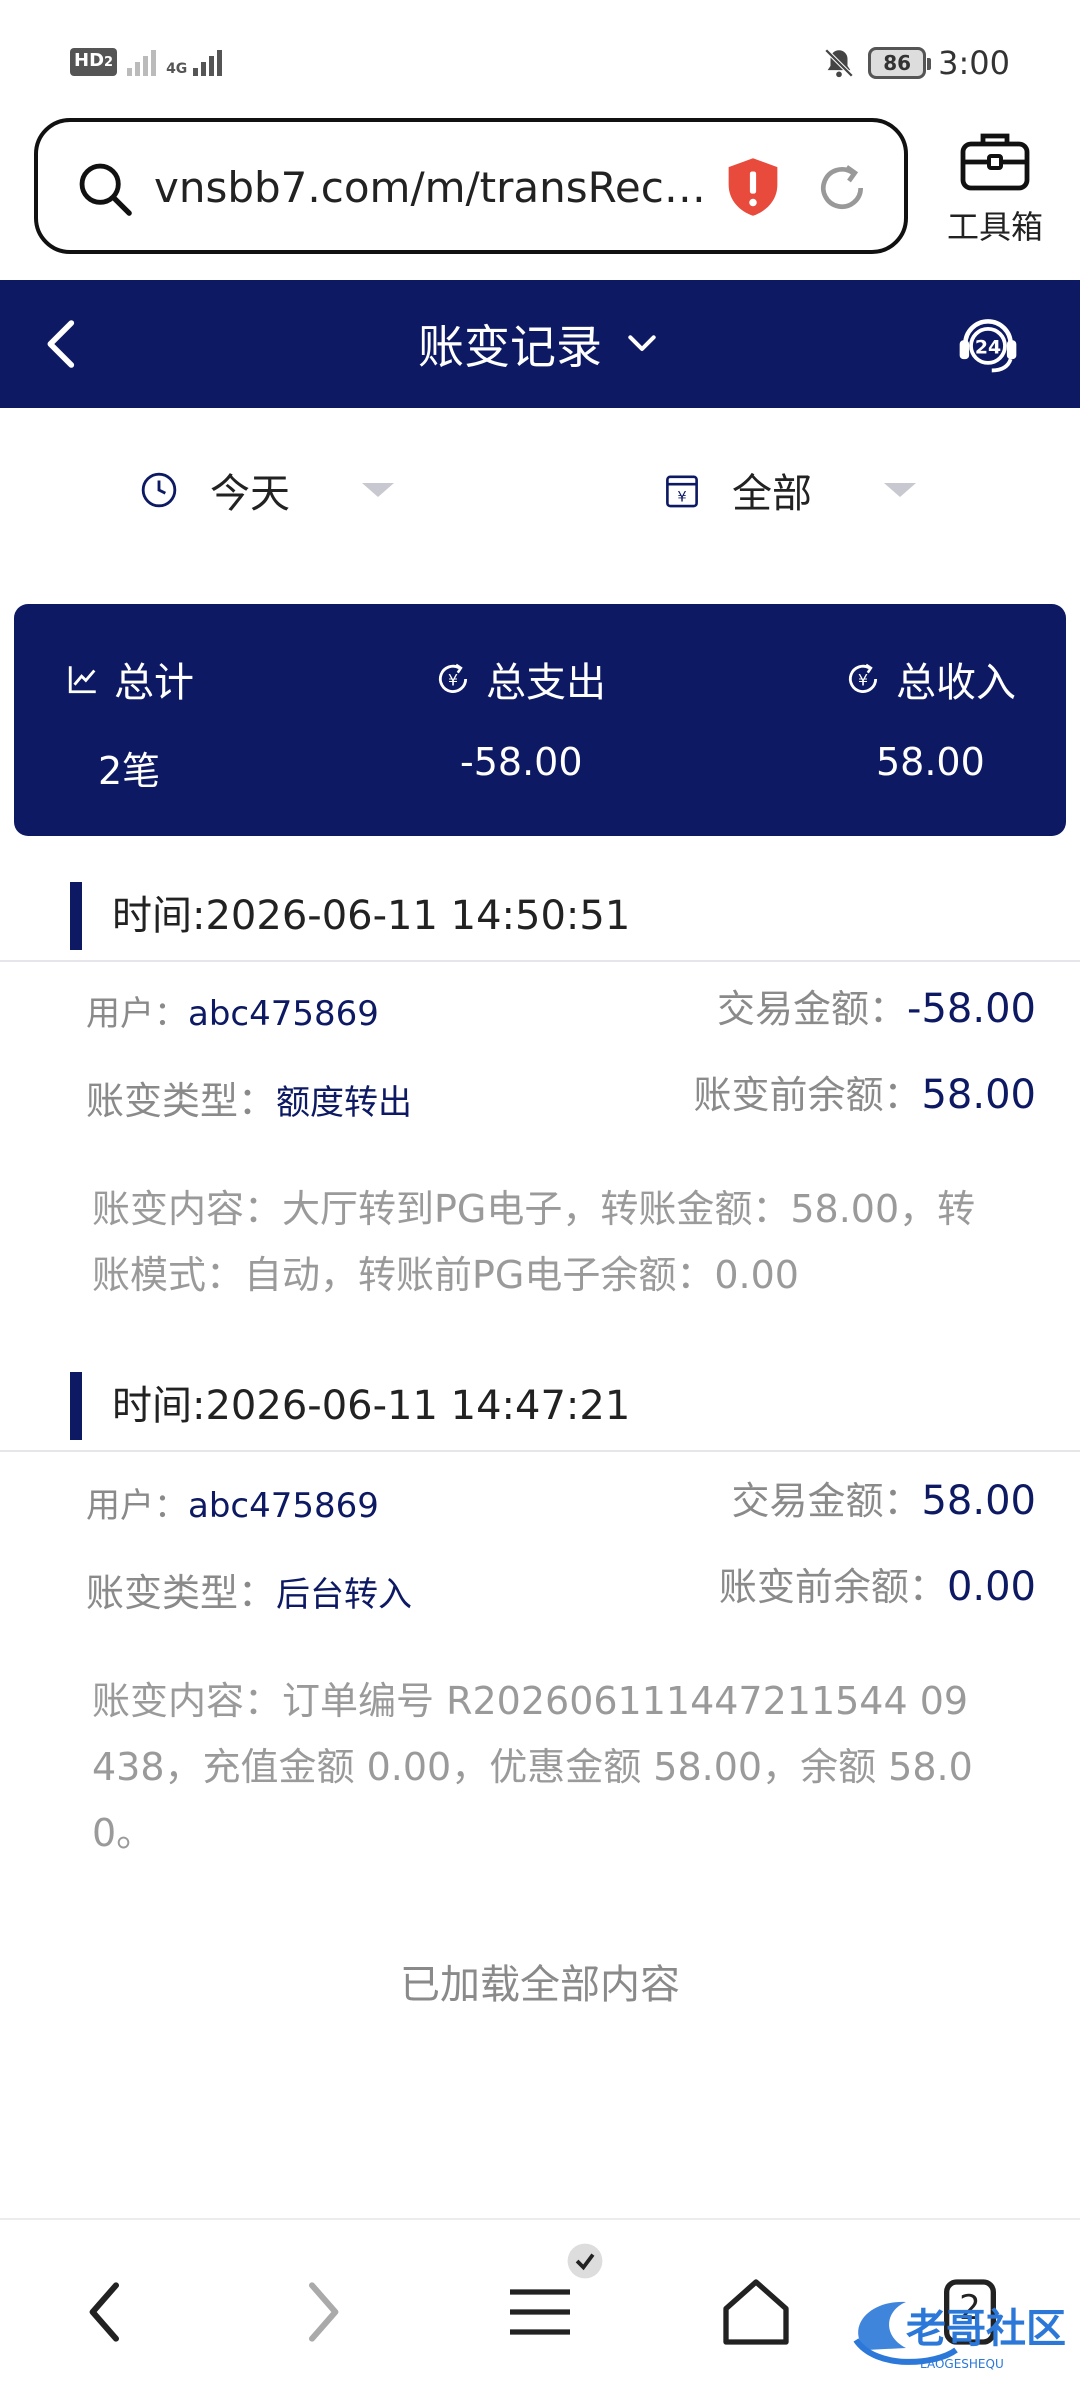 The height and width of the screenshot is (2388, 1080). I want to click on toolbox-button: 工具箱, so click(995, 188).